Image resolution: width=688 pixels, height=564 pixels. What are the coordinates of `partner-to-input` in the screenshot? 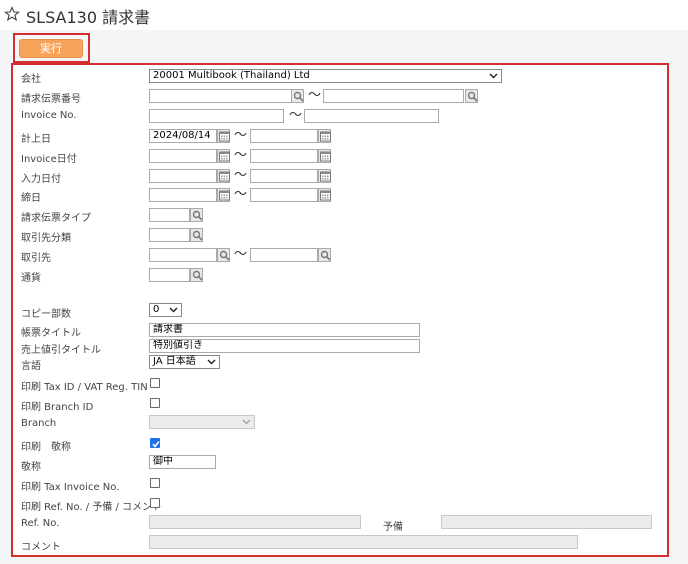 It's located at (284, 255).